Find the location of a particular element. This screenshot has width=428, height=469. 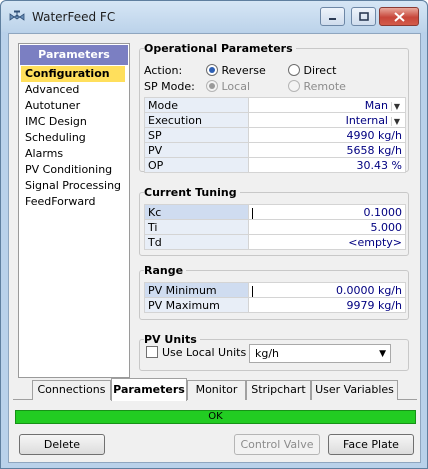

pv-units-title: PV Units is located at coordinates (172, 339).